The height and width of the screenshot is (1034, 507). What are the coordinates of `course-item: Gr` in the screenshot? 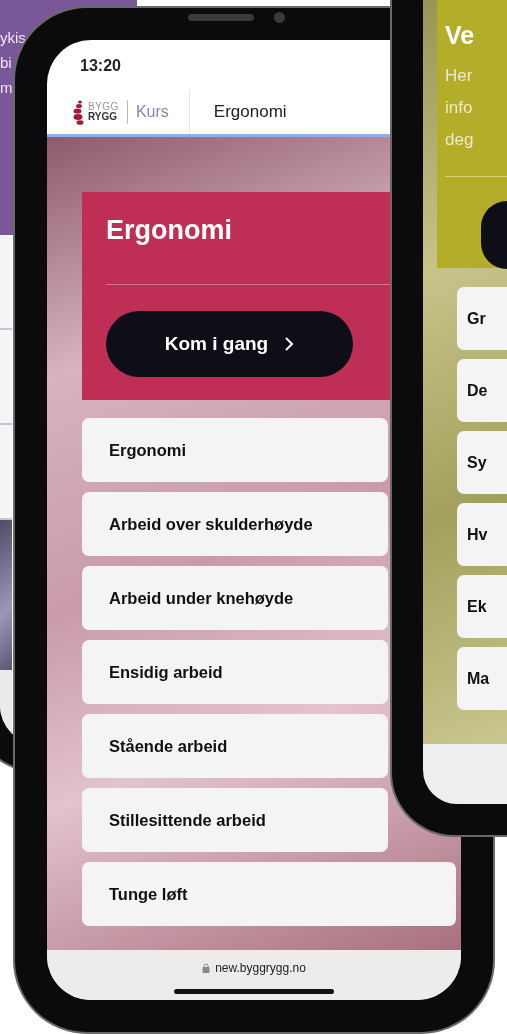 It's located at (482, 318).